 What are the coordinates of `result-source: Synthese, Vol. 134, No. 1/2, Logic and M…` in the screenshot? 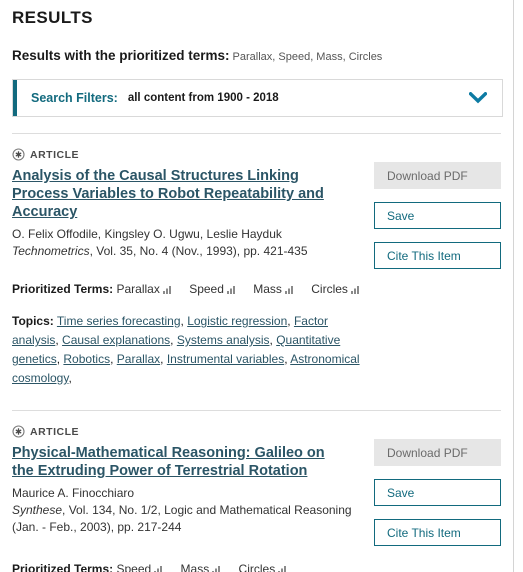 It's located at (194, 510).